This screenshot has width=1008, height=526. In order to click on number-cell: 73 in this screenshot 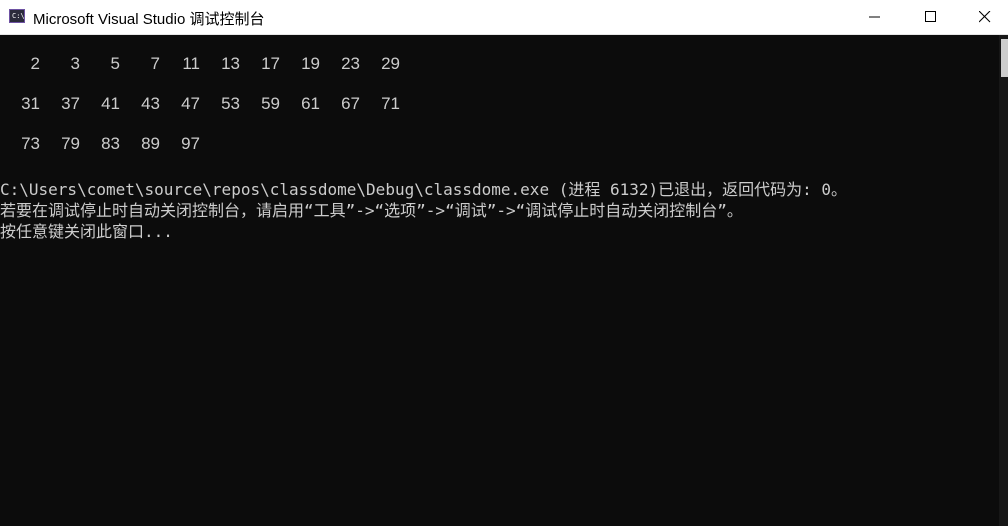, I will do `click(30, 143)`.